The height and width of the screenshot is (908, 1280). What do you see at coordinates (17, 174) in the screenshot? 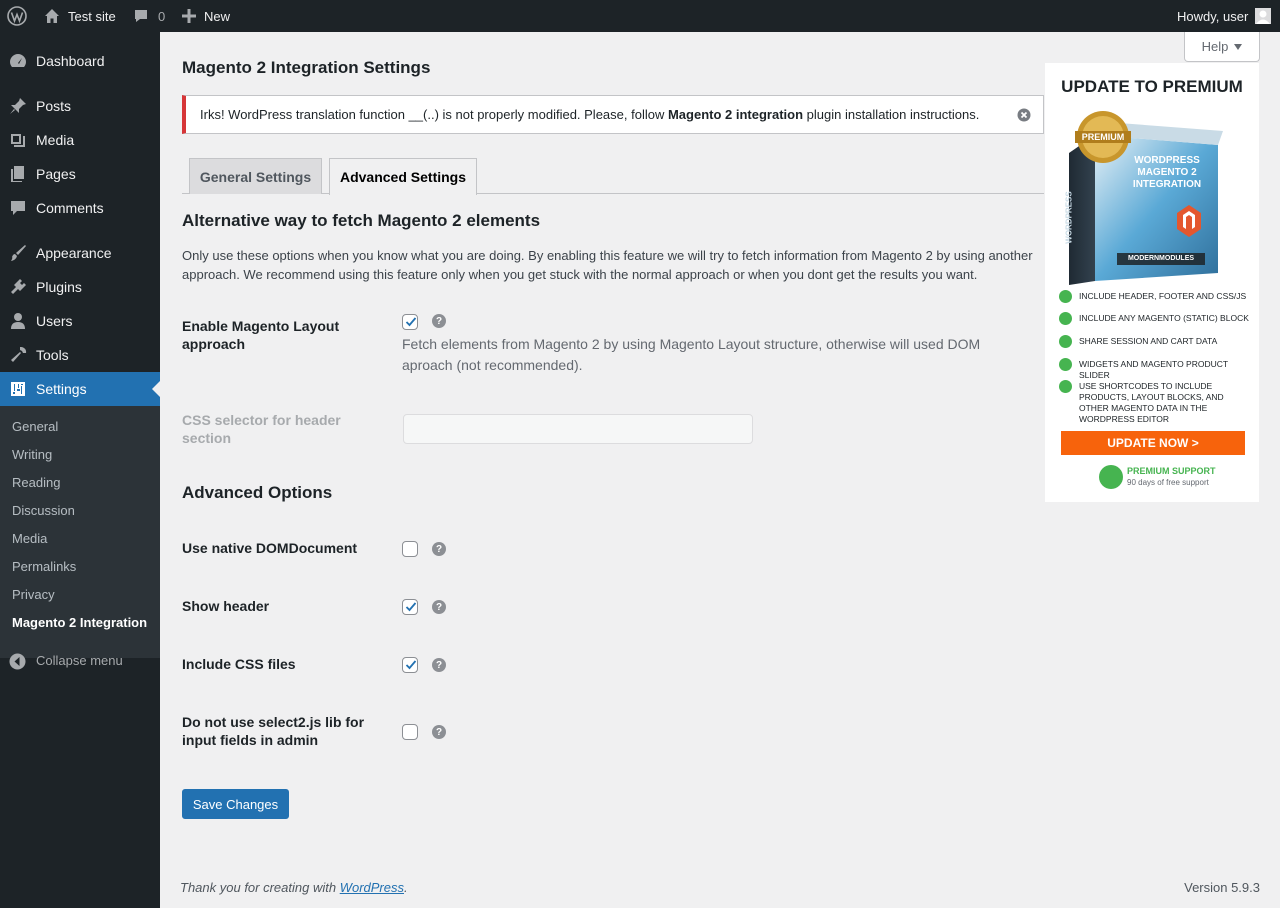
I see `pages-icon` at bounding box center [17, 174].